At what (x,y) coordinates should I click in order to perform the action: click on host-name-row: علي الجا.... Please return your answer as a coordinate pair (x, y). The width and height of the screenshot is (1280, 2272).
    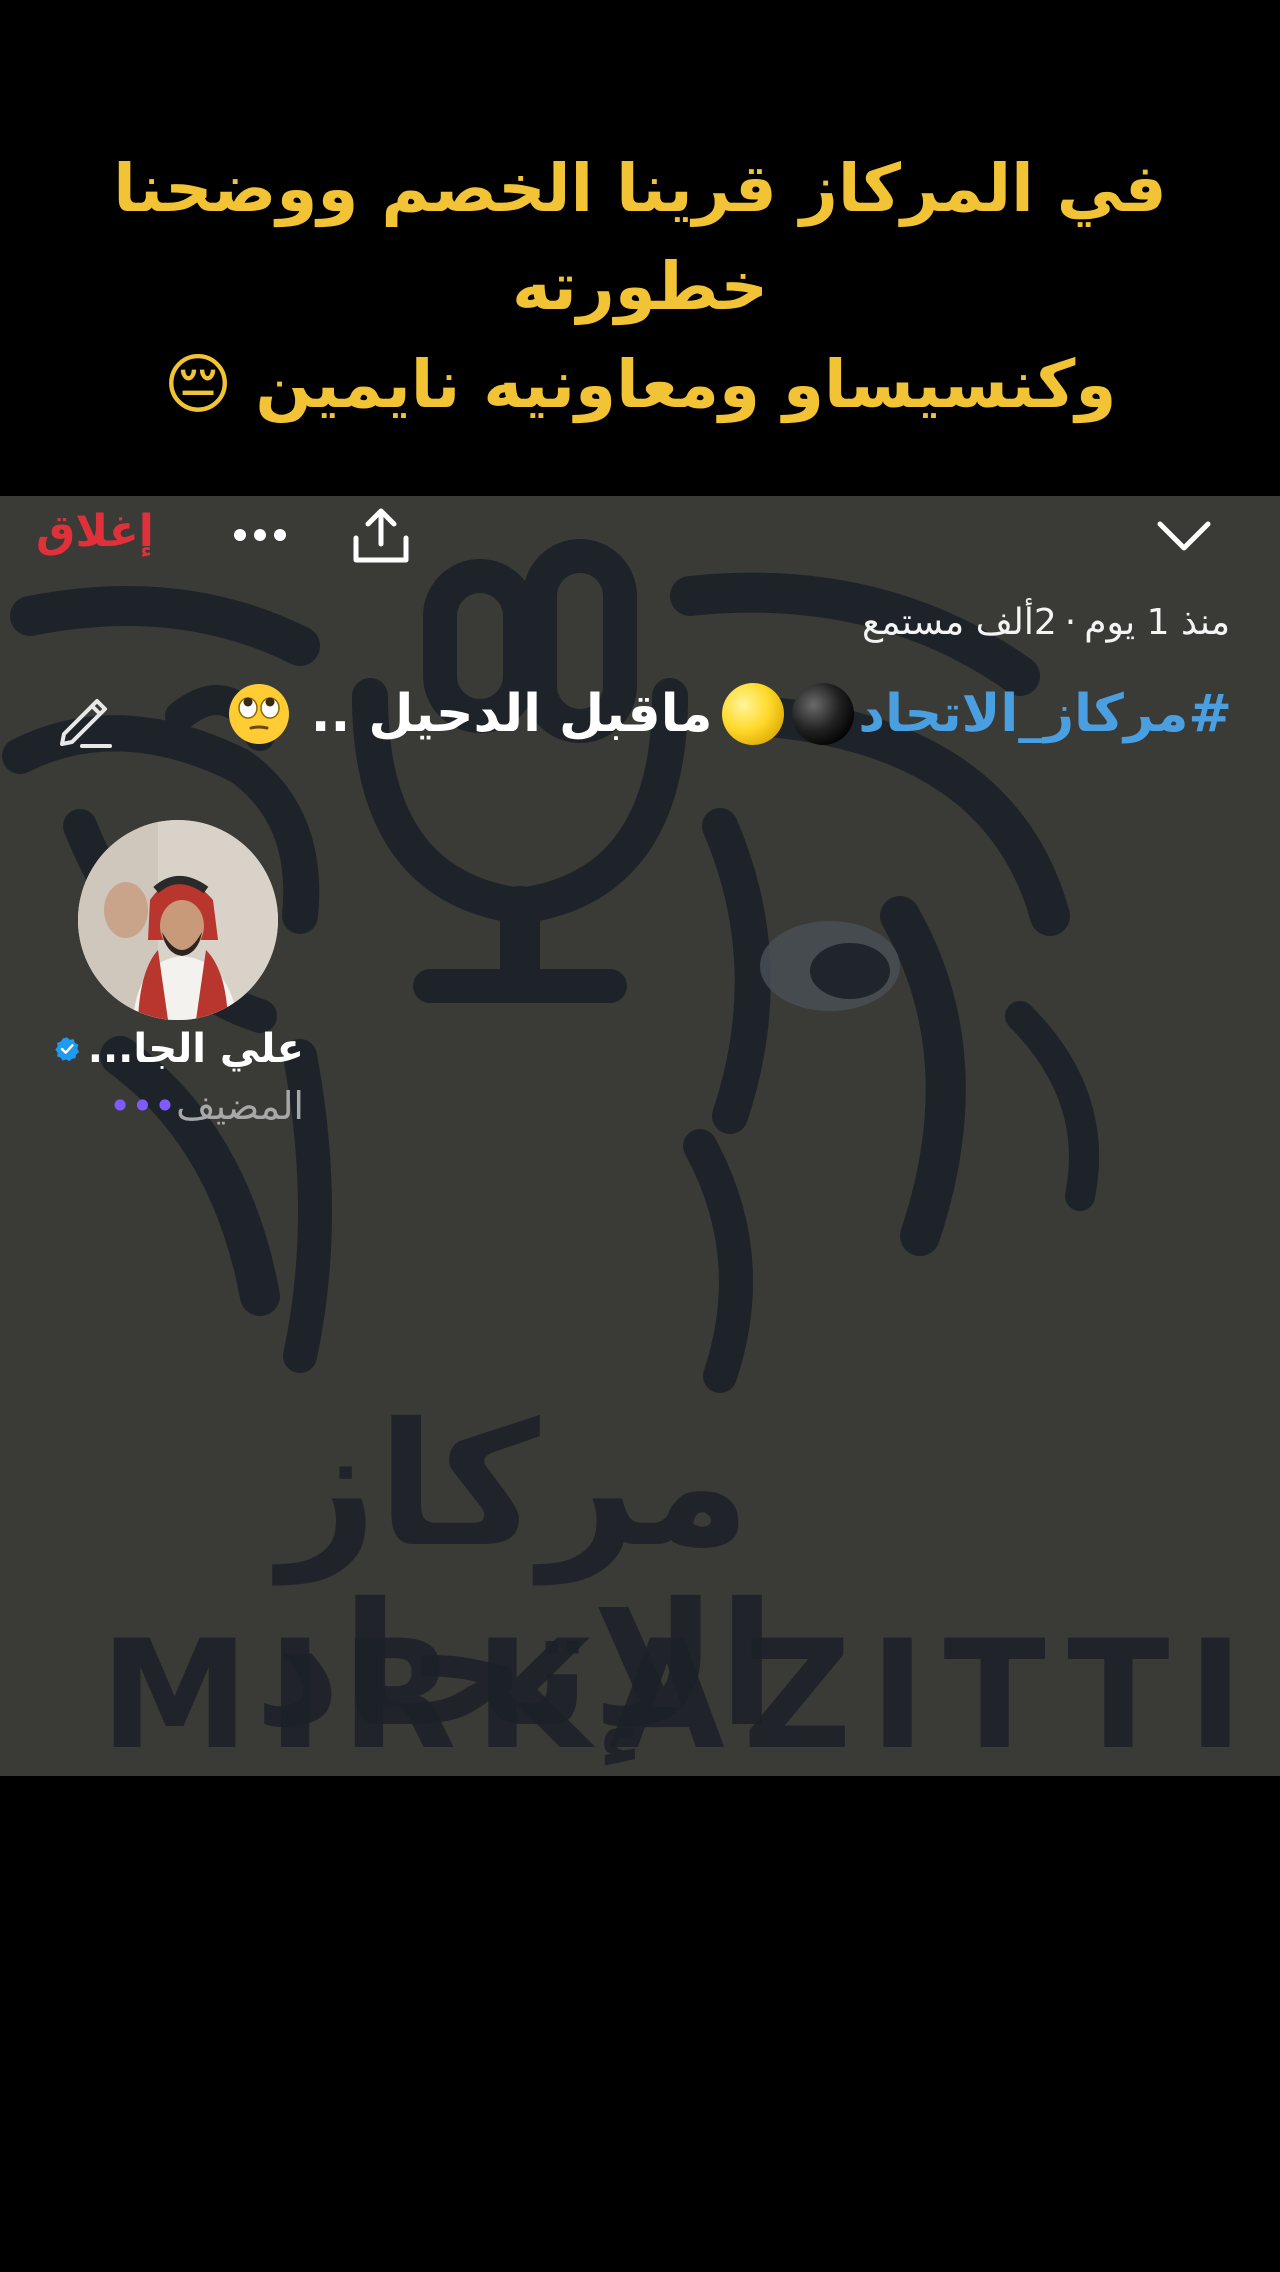
    Looking at the image, I should click on (179, 1049).